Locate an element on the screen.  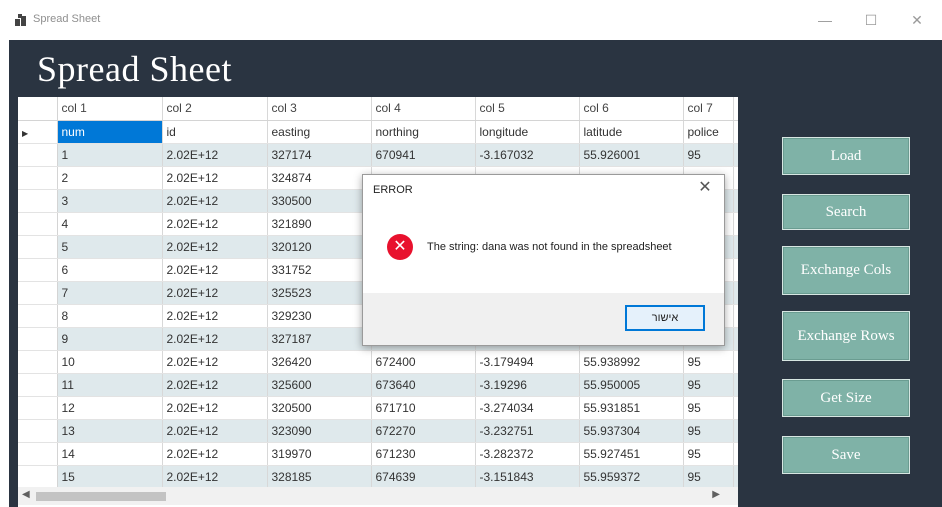
maximize-button: ☐ is located at coordinates (871, 20).